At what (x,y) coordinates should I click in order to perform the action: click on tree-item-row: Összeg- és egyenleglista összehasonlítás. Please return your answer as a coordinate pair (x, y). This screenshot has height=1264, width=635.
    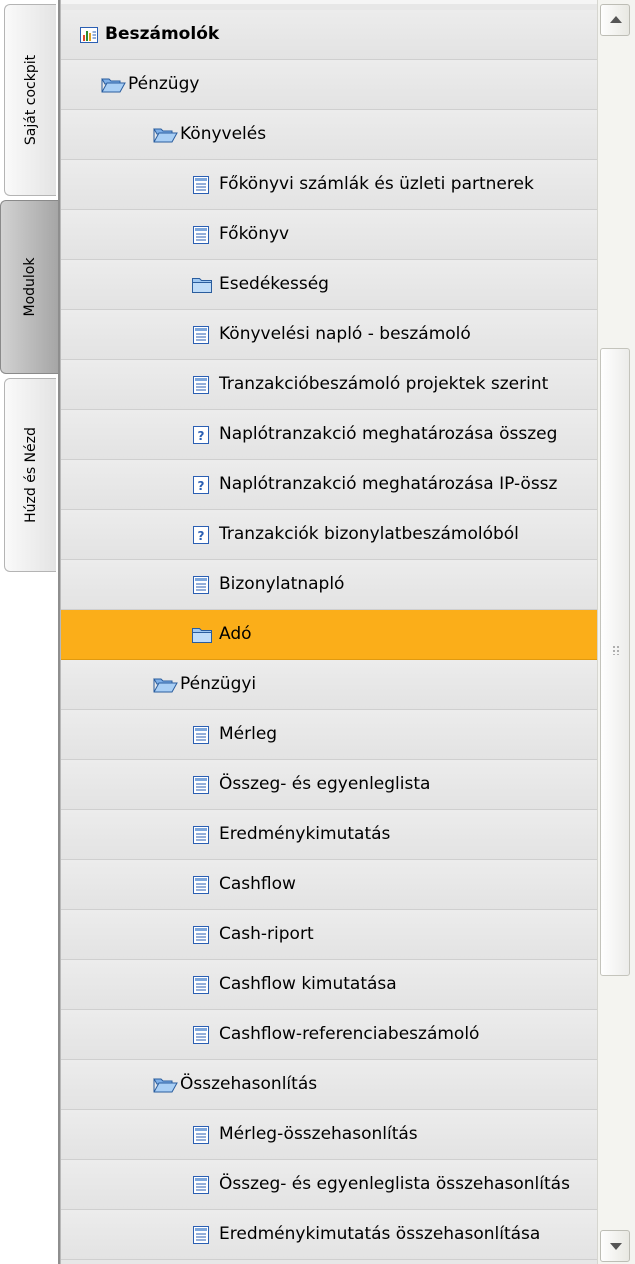
    Looking at the image, I should click on (329, 1185).